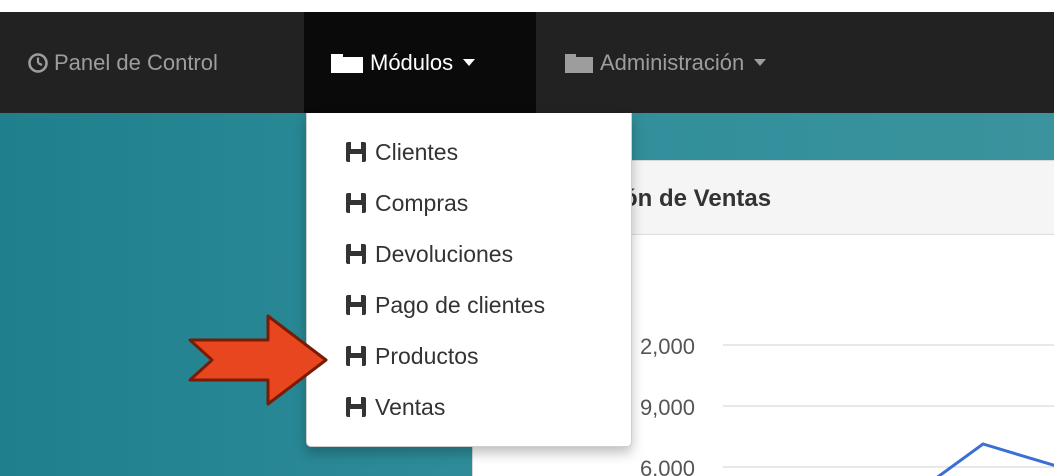 This screenshot has height=476, width=1054. Describe the element at coordinates (417, 151) in the screenshot. I see `menu-item-label: Clientes` at that location.